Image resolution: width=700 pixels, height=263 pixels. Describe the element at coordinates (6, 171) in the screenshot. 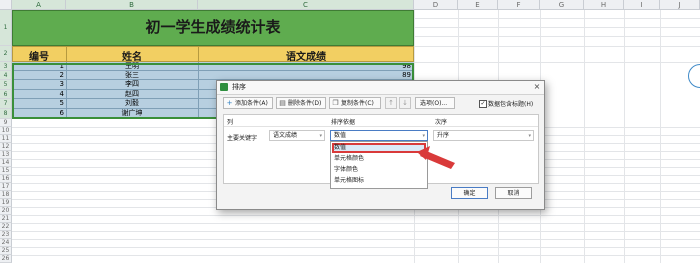

I see `row-header-15: 15` at that location.